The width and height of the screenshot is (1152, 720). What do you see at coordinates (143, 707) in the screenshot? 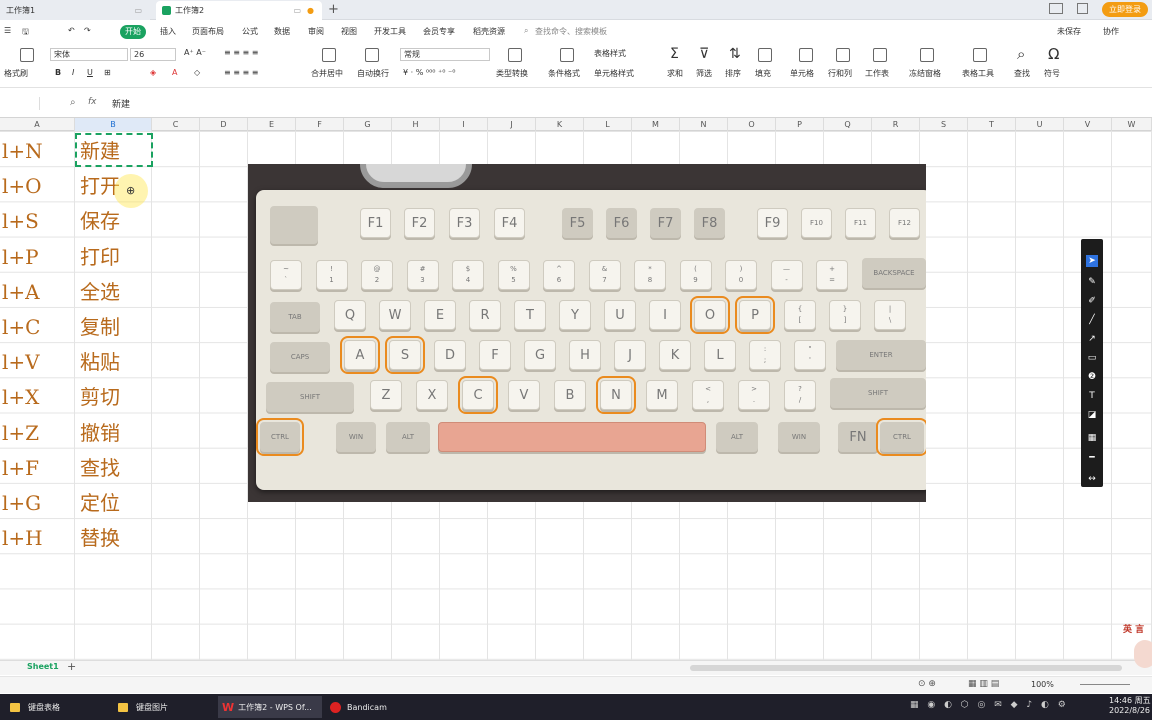
I see `task-keyboard-image: 键盘图片` at bounding box center [143, 707].